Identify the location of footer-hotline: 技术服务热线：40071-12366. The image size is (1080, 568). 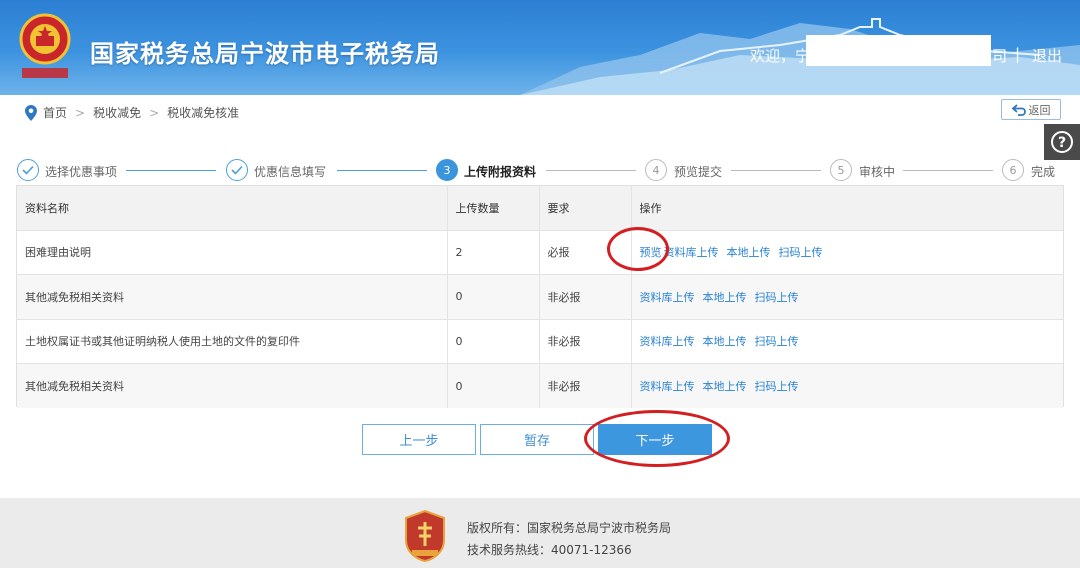
(549, 550).